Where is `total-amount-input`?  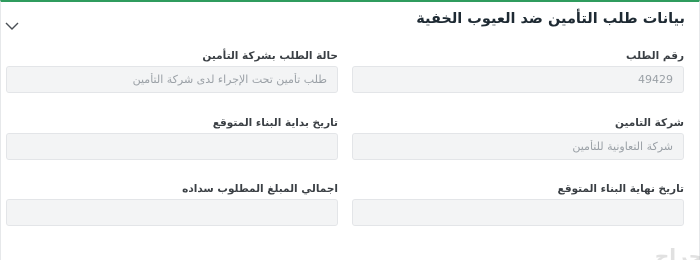
total-amount-input is located at coordinates (172, 212).